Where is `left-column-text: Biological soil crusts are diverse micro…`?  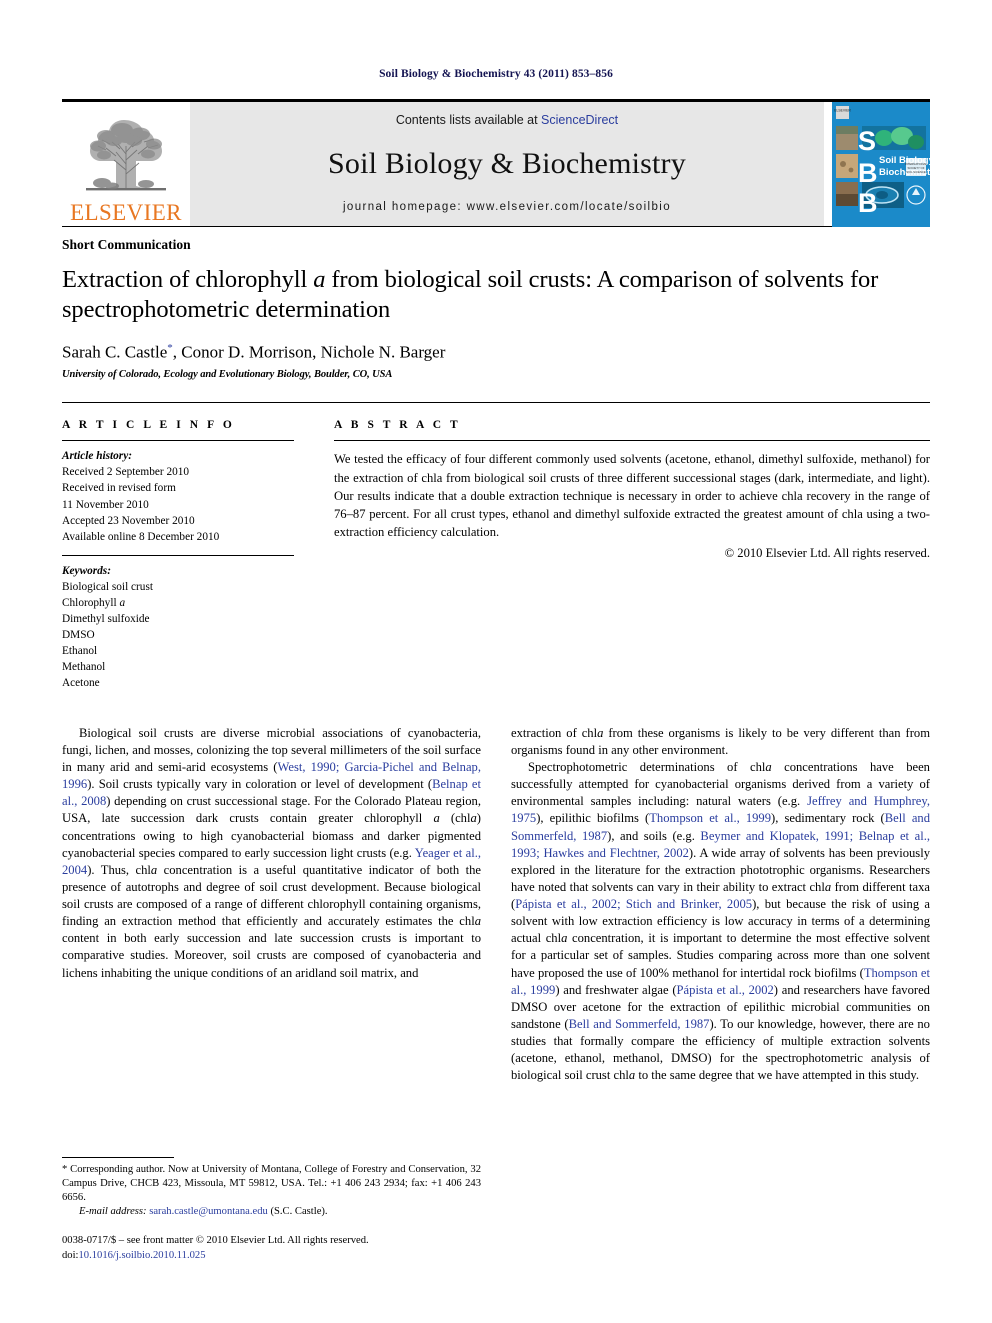 left-column-text: Biological soil crusts are diverse micro… is located at coordinates (271, 853).